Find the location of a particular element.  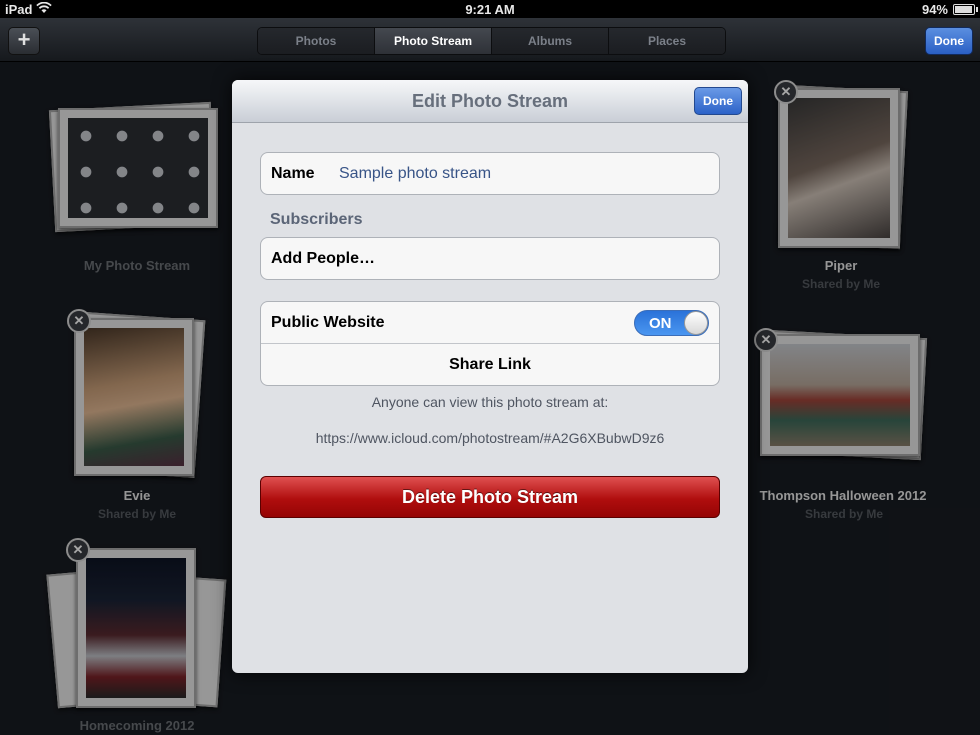

toggle-state-label: ON is located at coordinates (660, 323).